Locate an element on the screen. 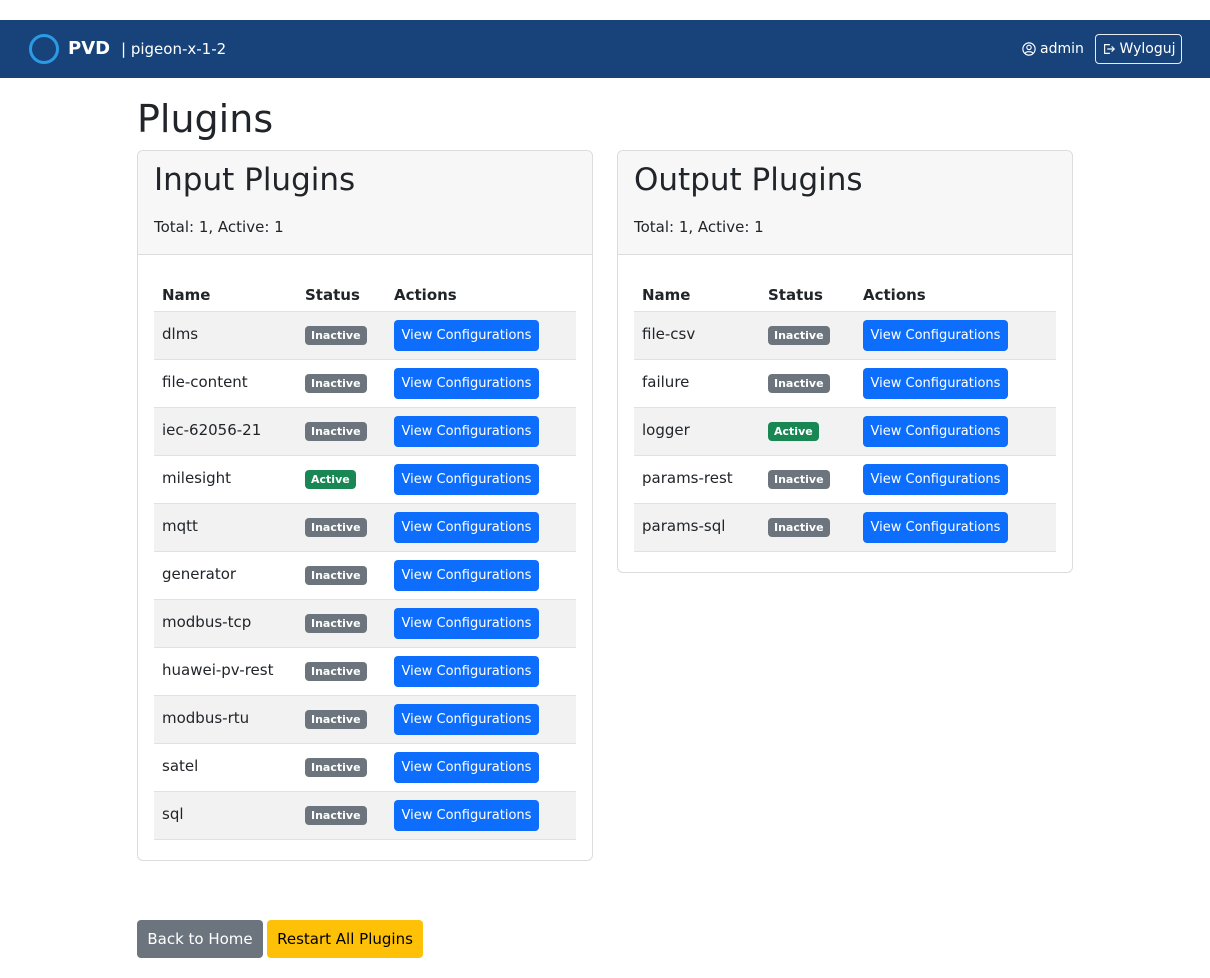  table-row: dlms Inactive View Configurations is located at coordinates (365, 335).